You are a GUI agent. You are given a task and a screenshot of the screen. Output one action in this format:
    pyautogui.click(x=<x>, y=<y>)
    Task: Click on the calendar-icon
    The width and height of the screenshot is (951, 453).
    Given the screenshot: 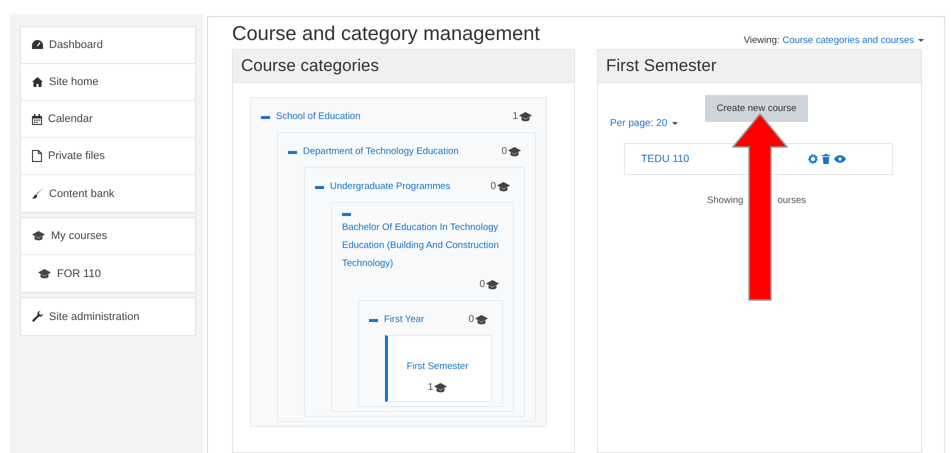 What is the action you would take?
    pyautogui.click(x=37, y=119)
    